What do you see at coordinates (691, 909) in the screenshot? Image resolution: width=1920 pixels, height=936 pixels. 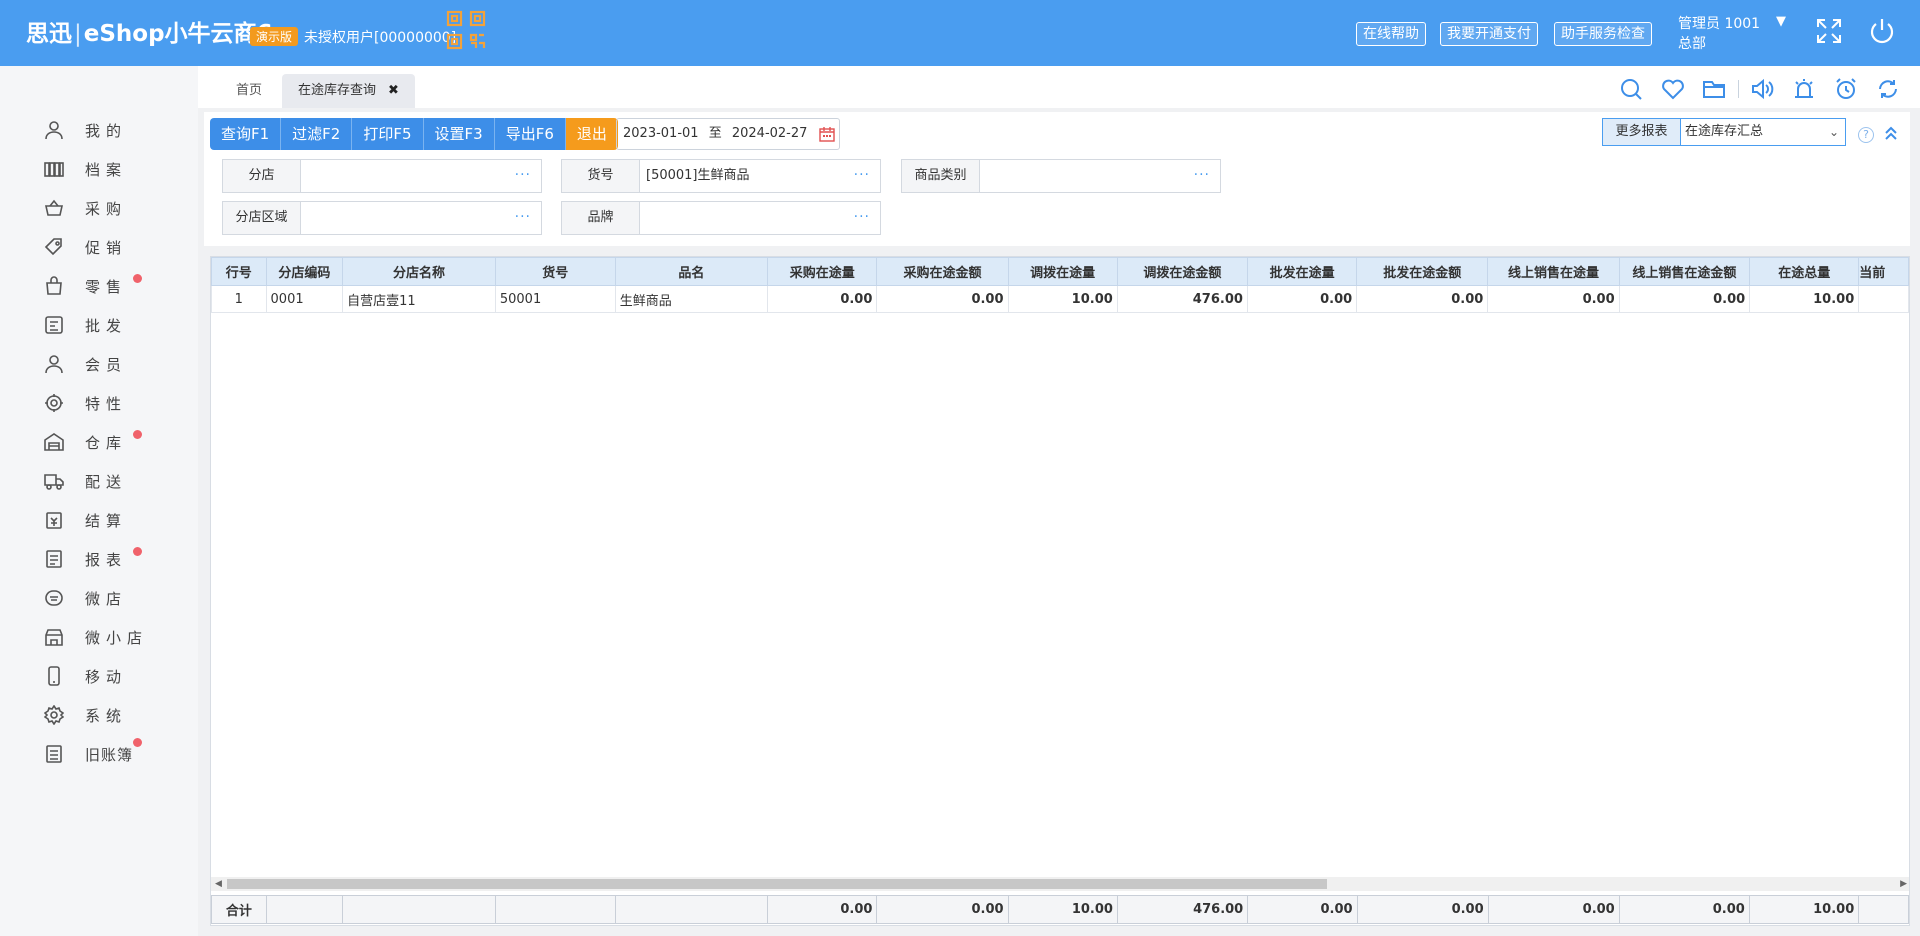 I see `footer-cell` at bounding box center [691, 909].